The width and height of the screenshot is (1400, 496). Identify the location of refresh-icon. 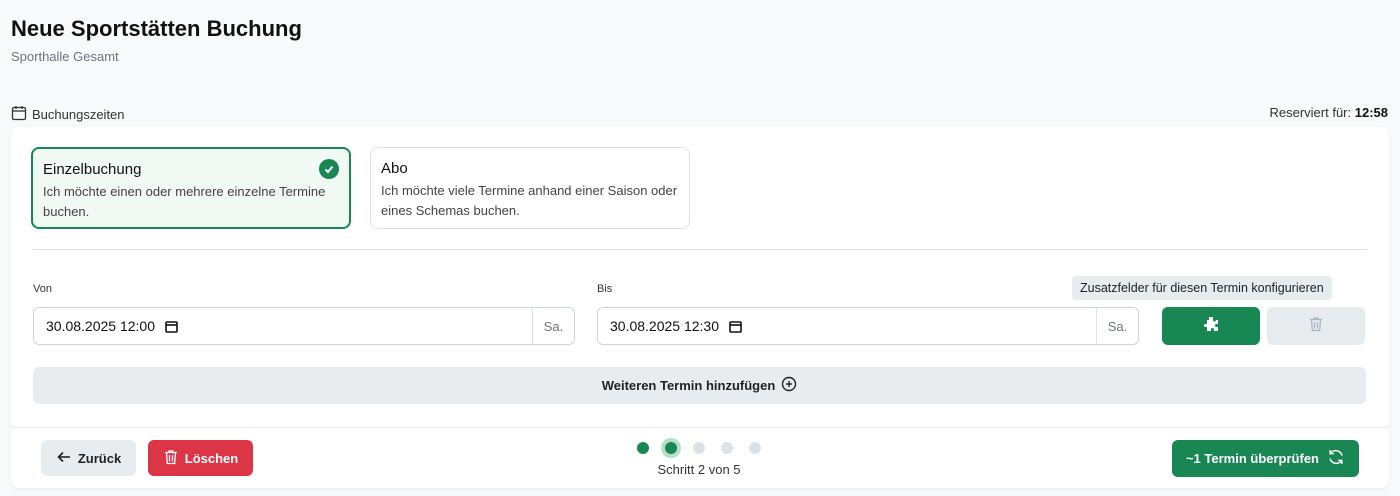
(1336, 458).